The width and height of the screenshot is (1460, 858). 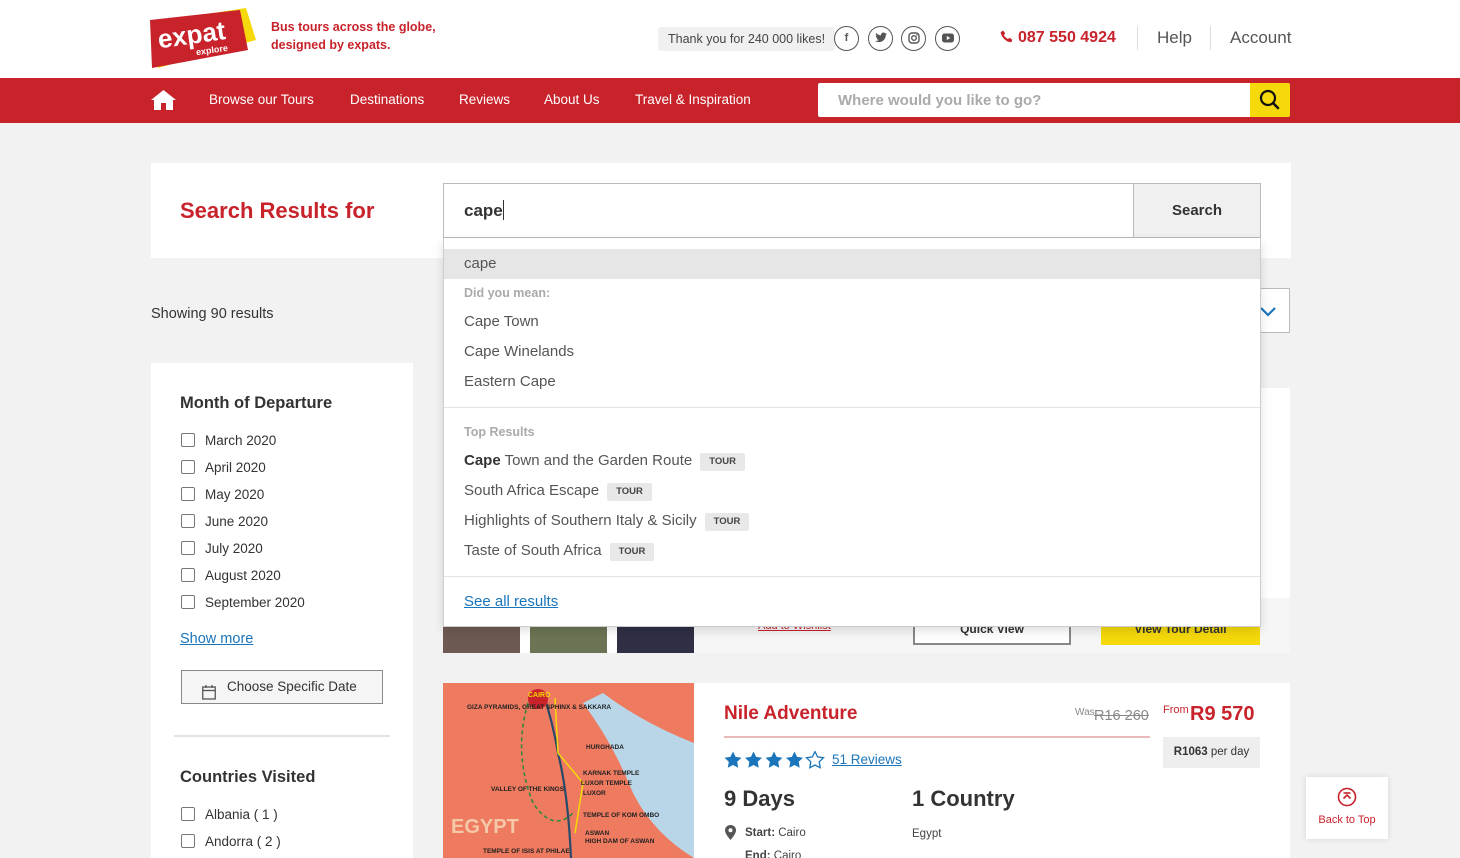 What do you see at coordinates (1067, 37) in the screenshot?
I see `phone-label: 087 550 4924` at bounding box center [1067, 37].